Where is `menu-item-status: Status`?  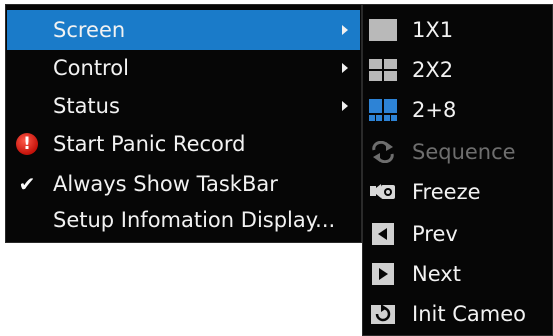 menu-item-status: Status is located at coordinates (183, 106).